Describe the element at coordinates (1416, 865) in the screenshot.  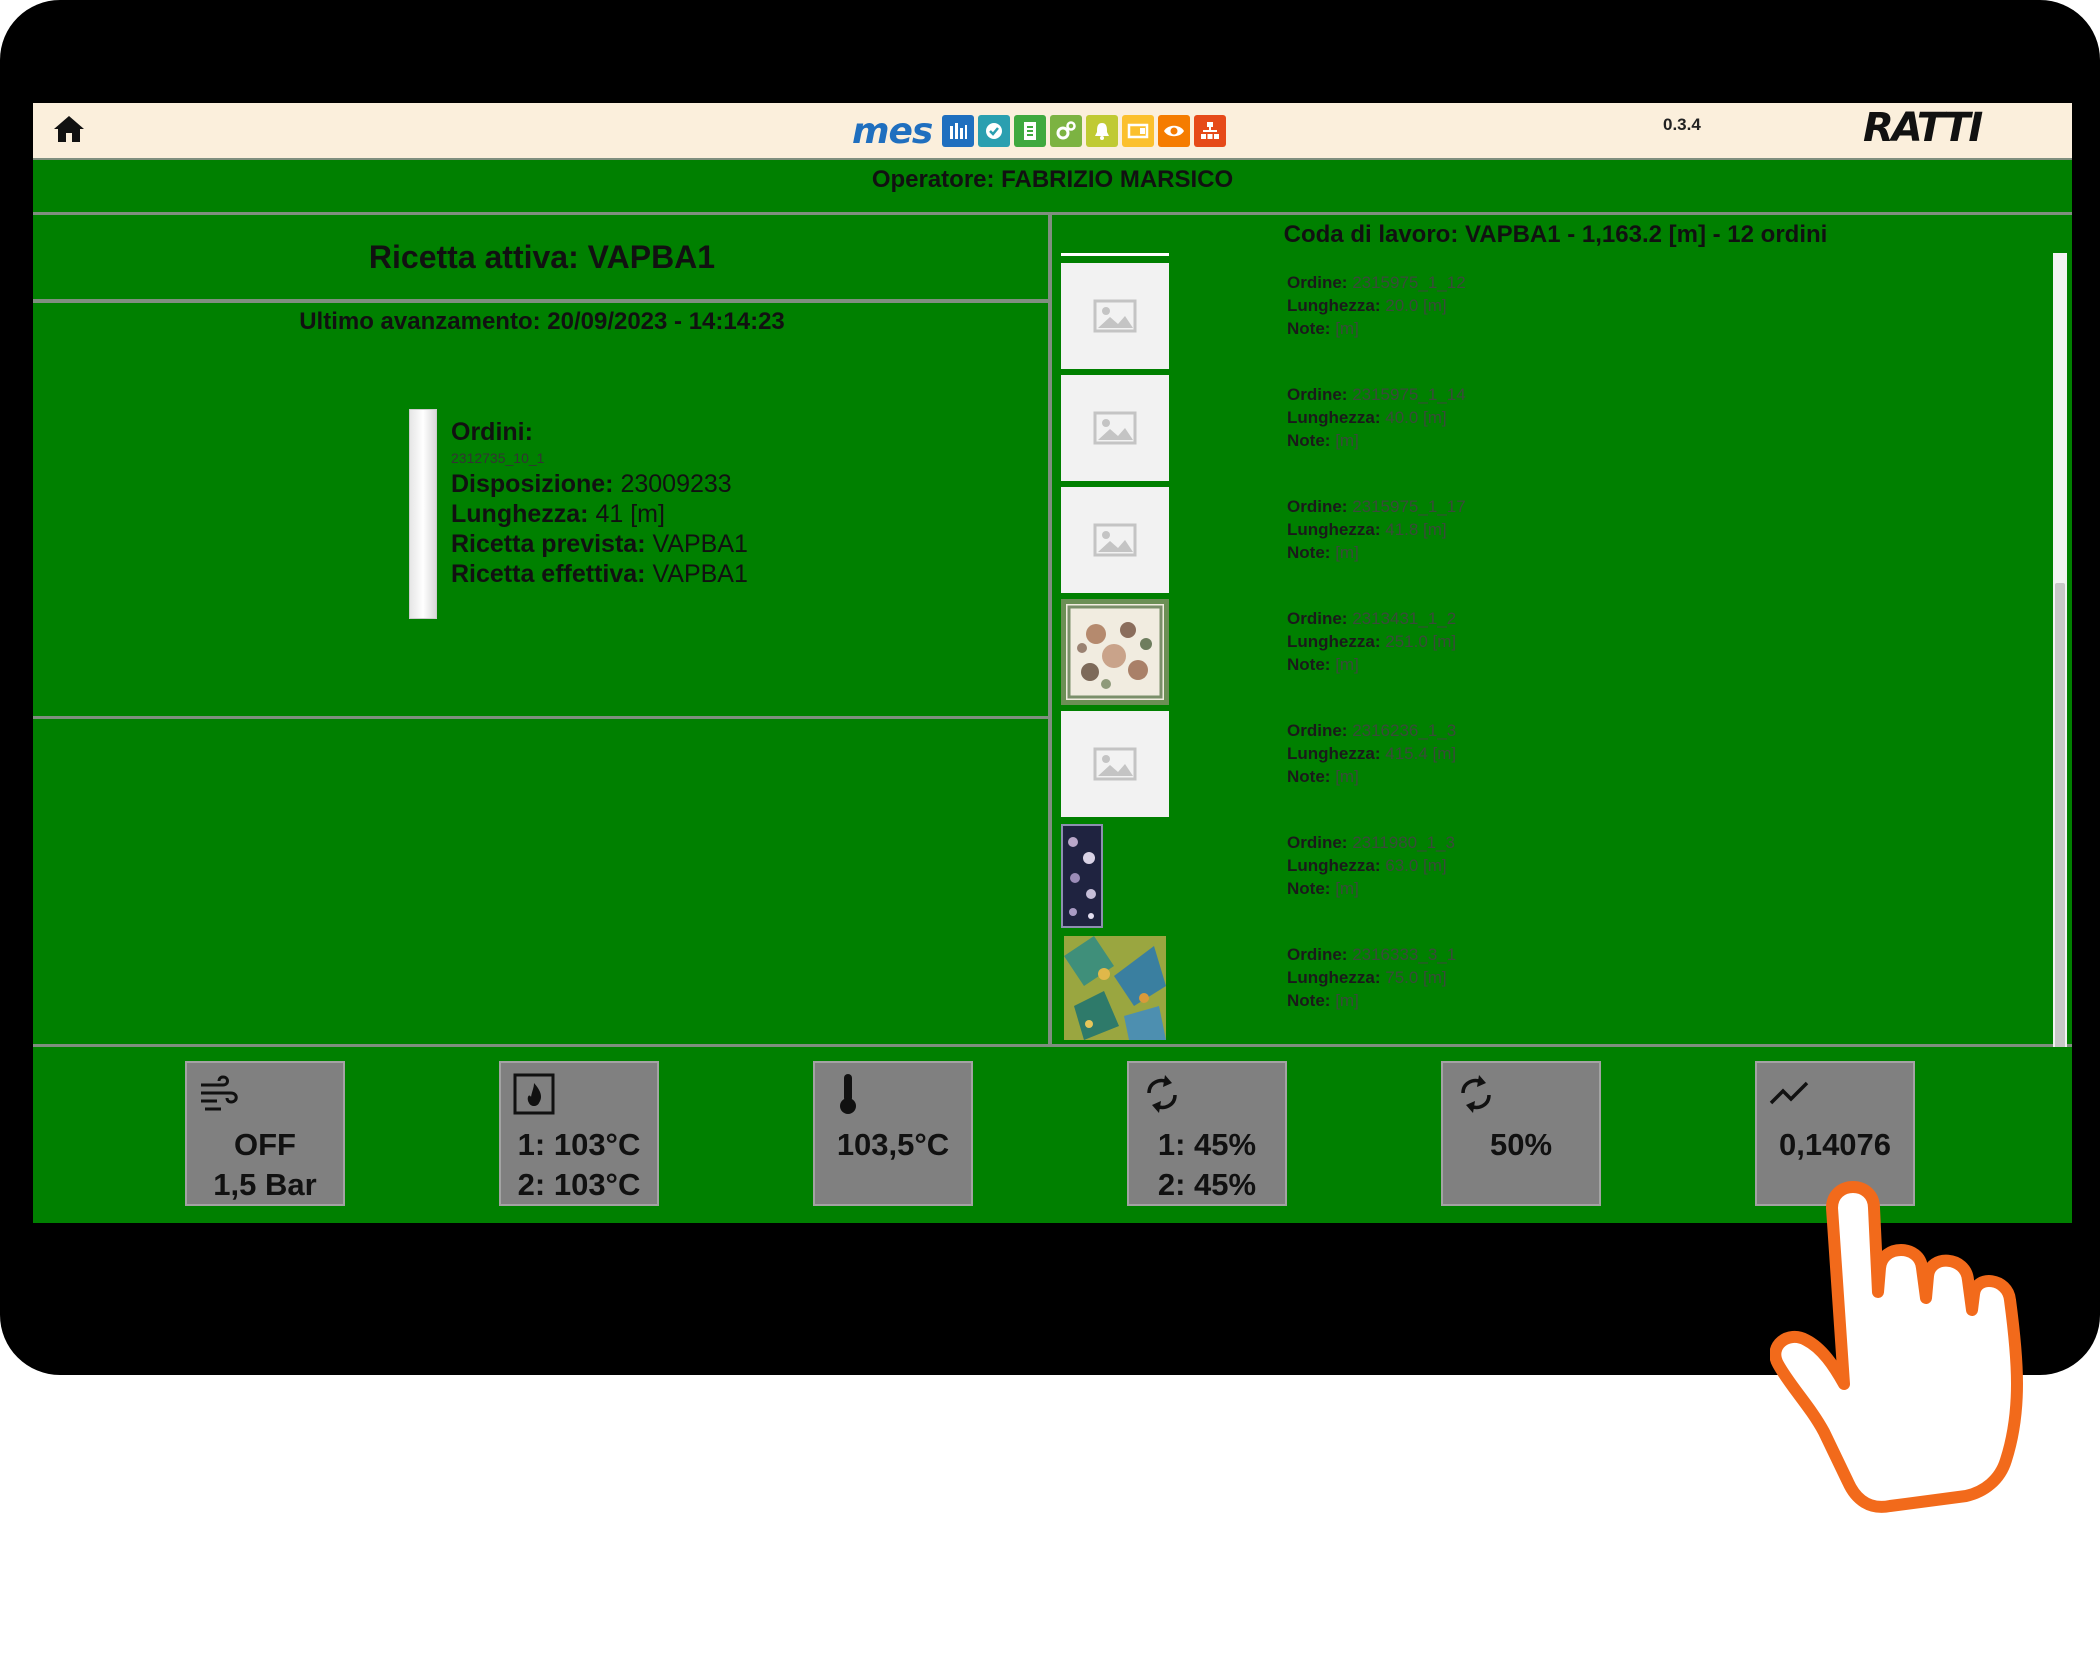
I see `length-value: 63.0 [m]` at that location.